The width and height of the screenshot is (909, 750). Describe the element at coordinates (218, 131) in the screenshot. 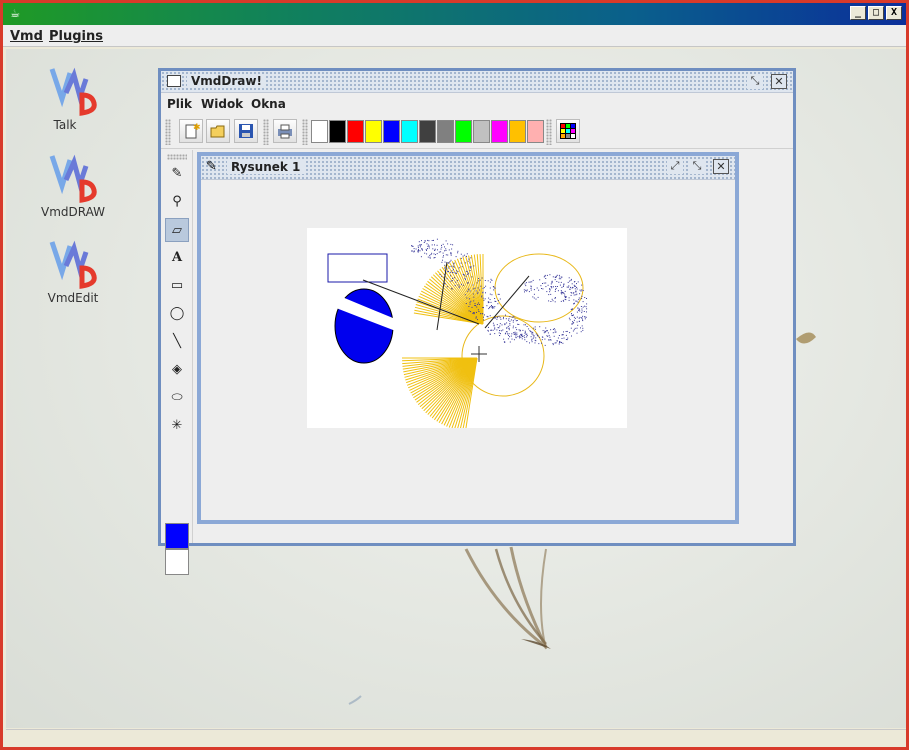

I see `open-folder-icon` at that location.